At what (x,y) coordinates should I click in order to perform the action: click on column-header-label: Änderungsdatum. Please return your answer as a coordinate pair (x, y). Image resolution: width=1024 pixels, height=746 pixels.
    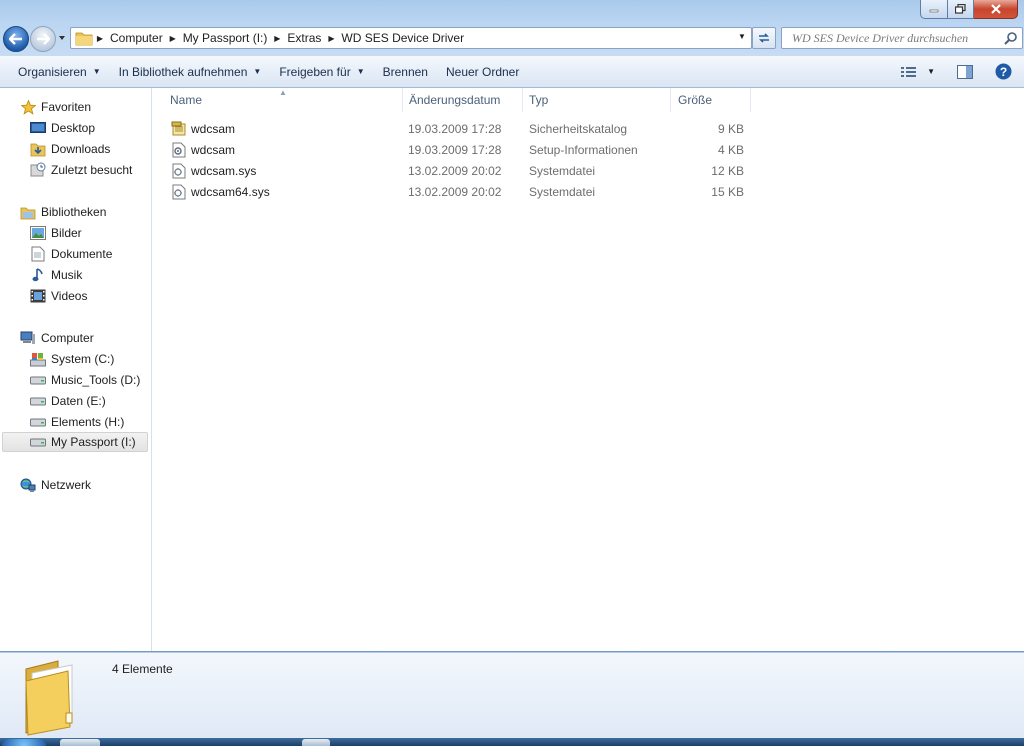
    Looking at the image, I should click on (455, 100).